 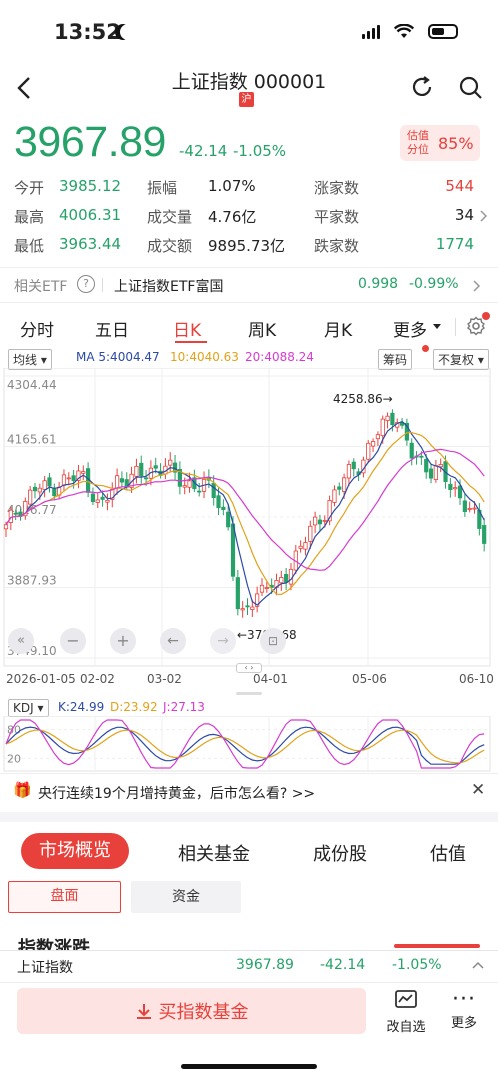 What do you see at coordinates (186, 897) in the screenshot?
I see `subtab-funds: 资金` at bounding box center [186, 897].